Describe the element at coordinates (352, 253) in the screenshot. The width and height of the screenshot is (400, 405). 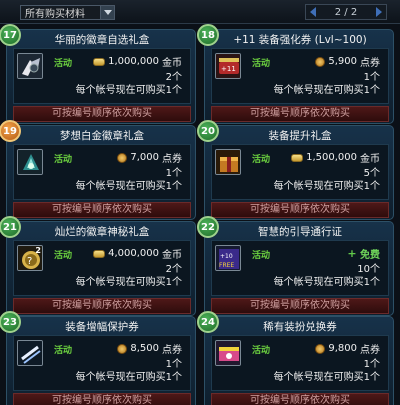
I see `free-plus-icon: +` at that location.